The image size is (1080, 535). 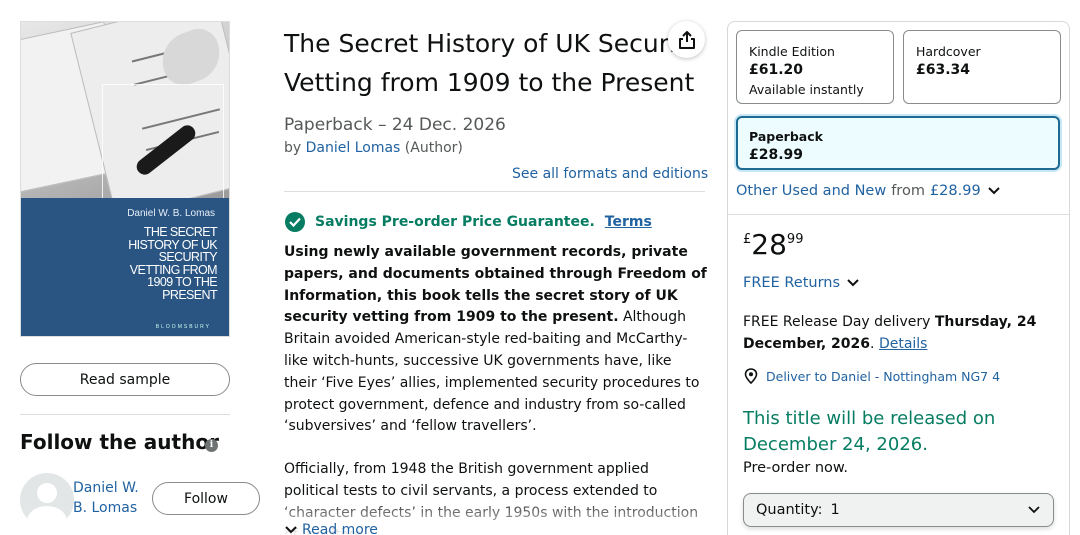 I want to click on format-price: £61.20, so click(x=776, y=70).